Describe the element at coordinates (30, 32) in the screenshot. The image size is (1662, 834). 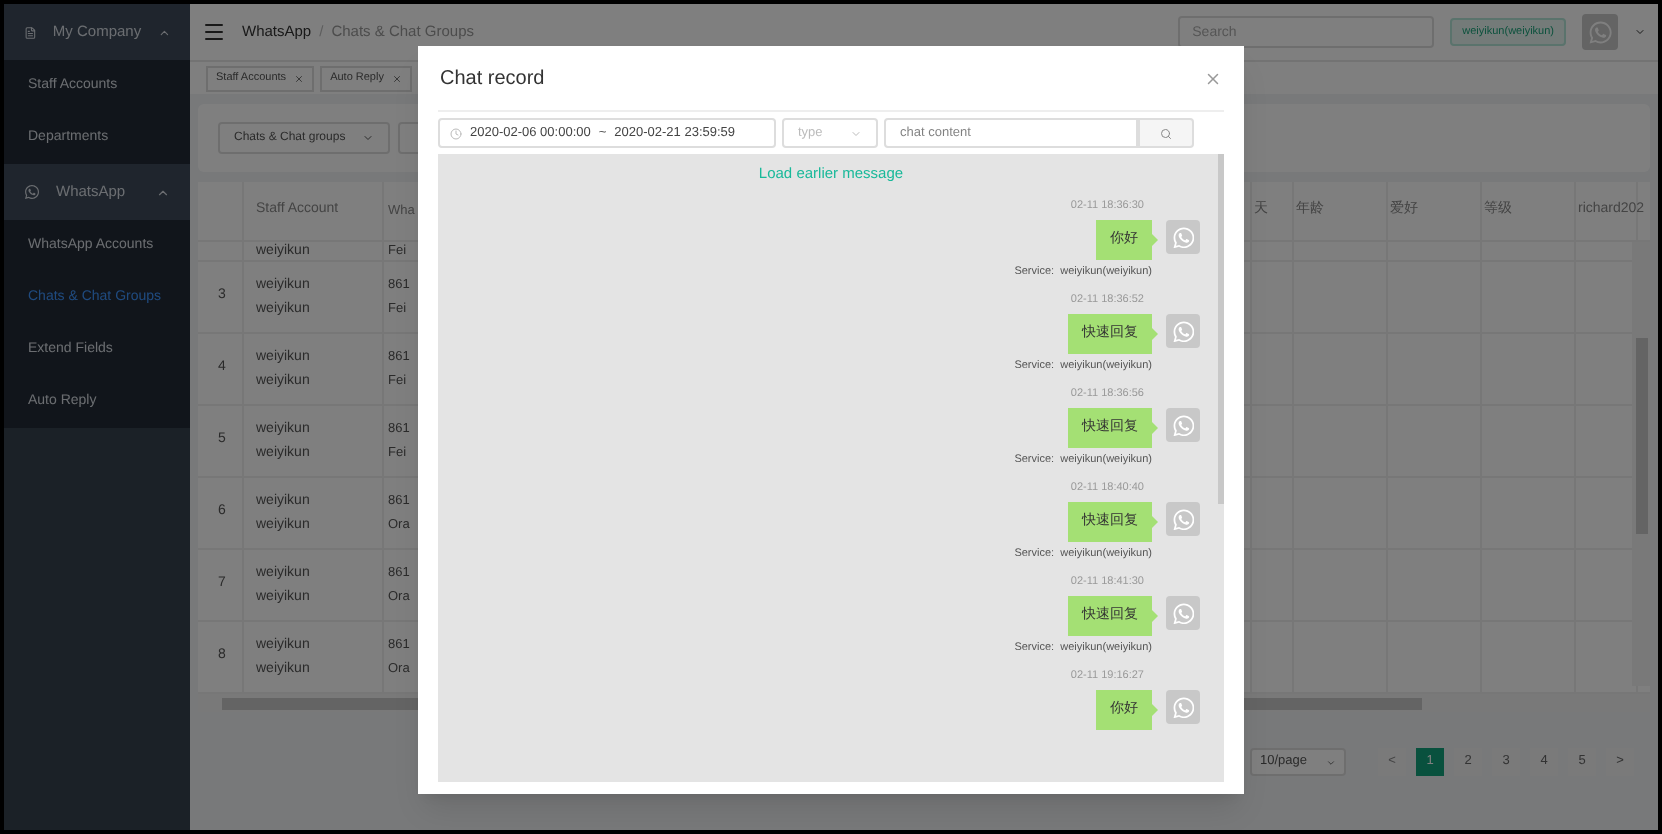
I see `document-icon` at that location.